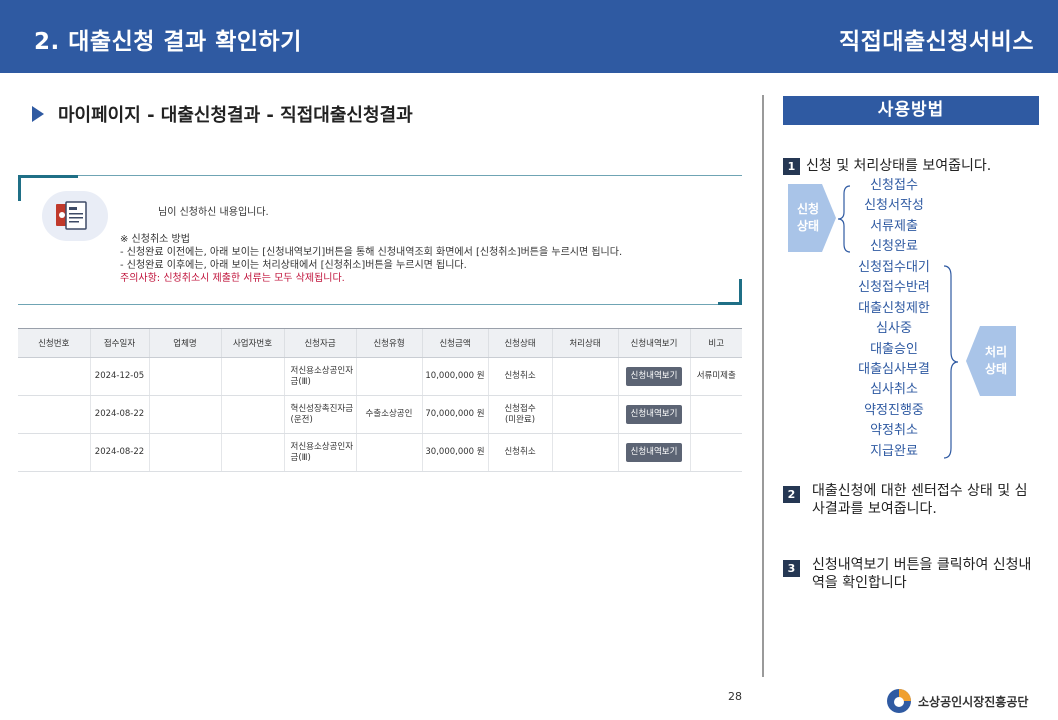 This screenshot has height=720, width=1058. I want to click on state-item: 약정취소, so click(894, 431).